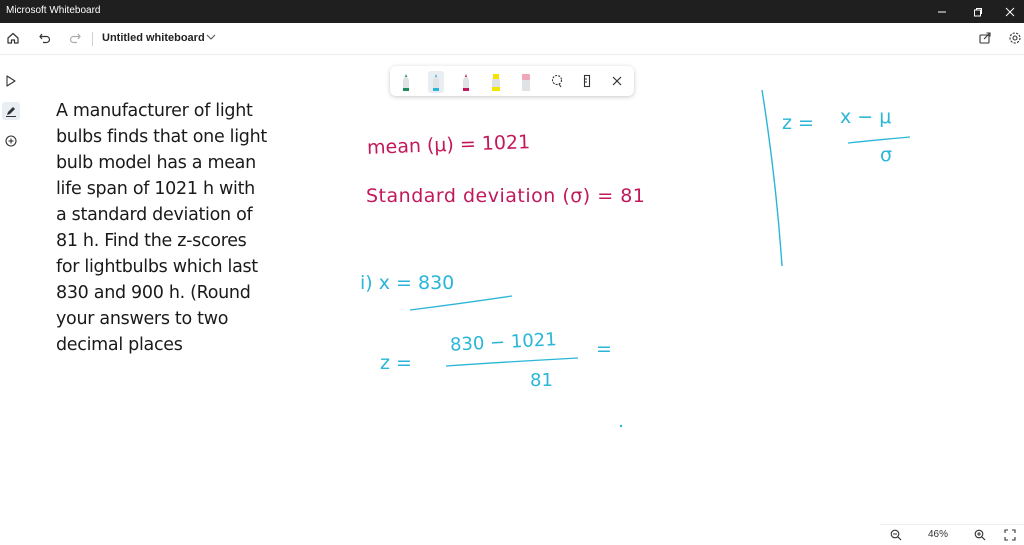  I want to click on pointer-icon, so click(11, 81).